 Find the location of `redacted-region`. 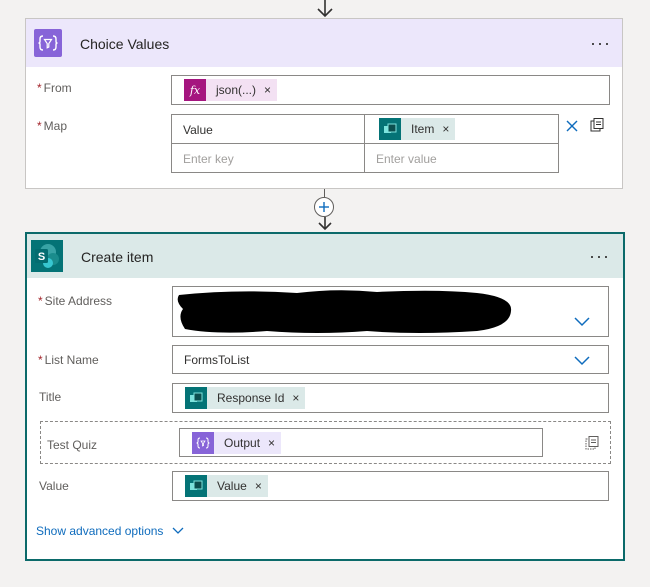

redacted-region is located at coordinates (345, 312).